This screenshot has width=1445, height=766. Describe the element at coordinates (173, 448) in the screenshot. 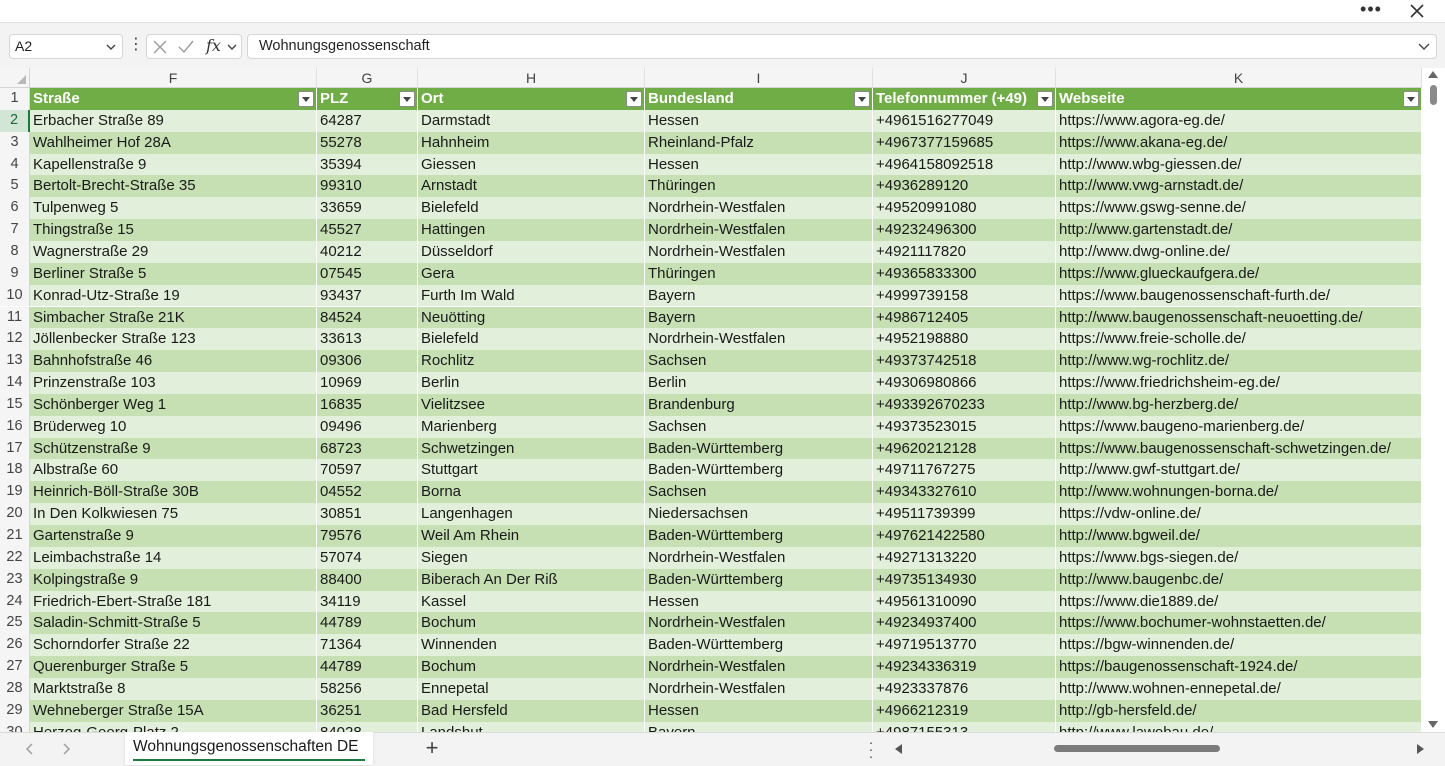

I see `table-cell: Schützenstraße 9` at that location.